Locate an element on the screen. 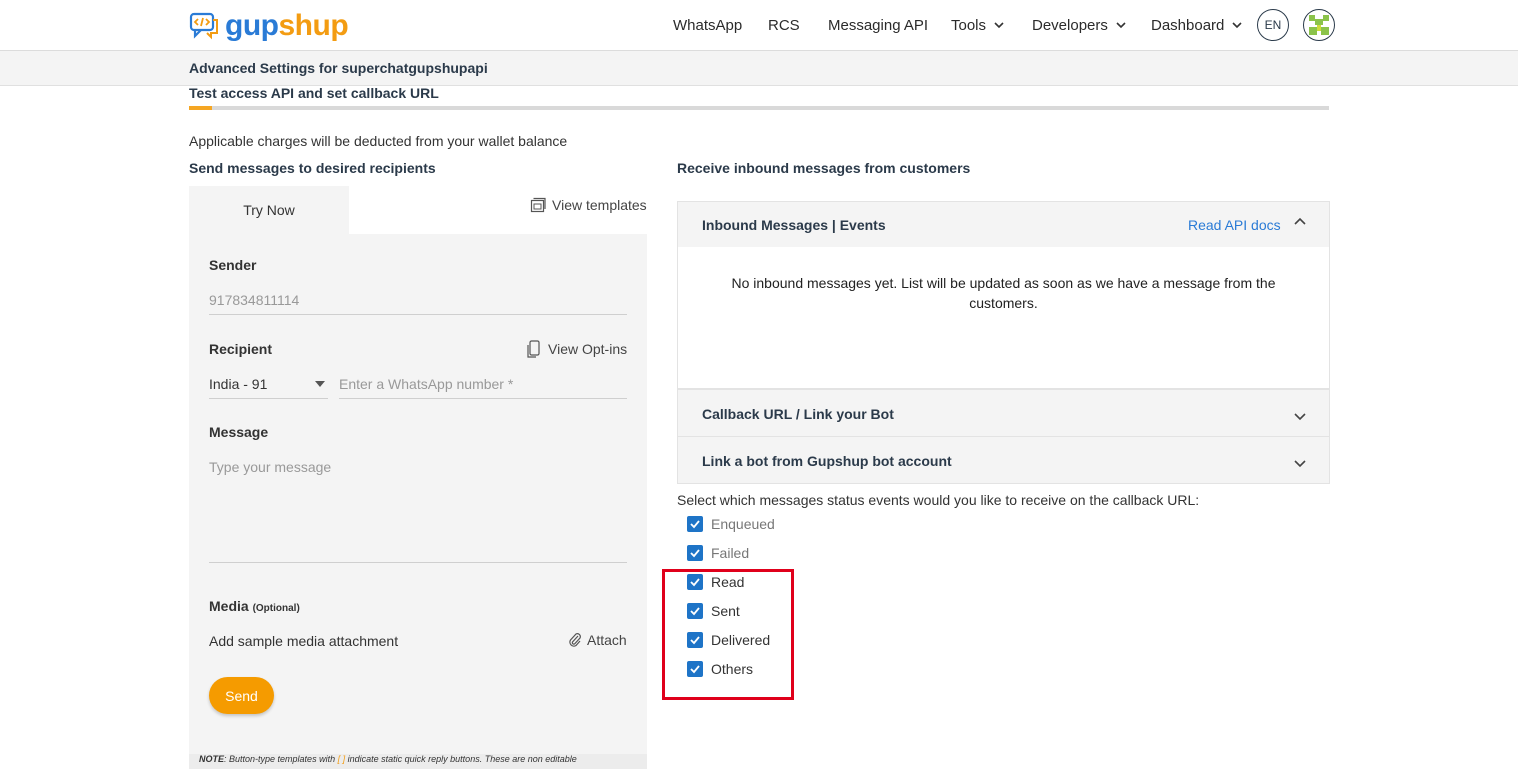  user-avatar is located at coordinates (1319, 25).